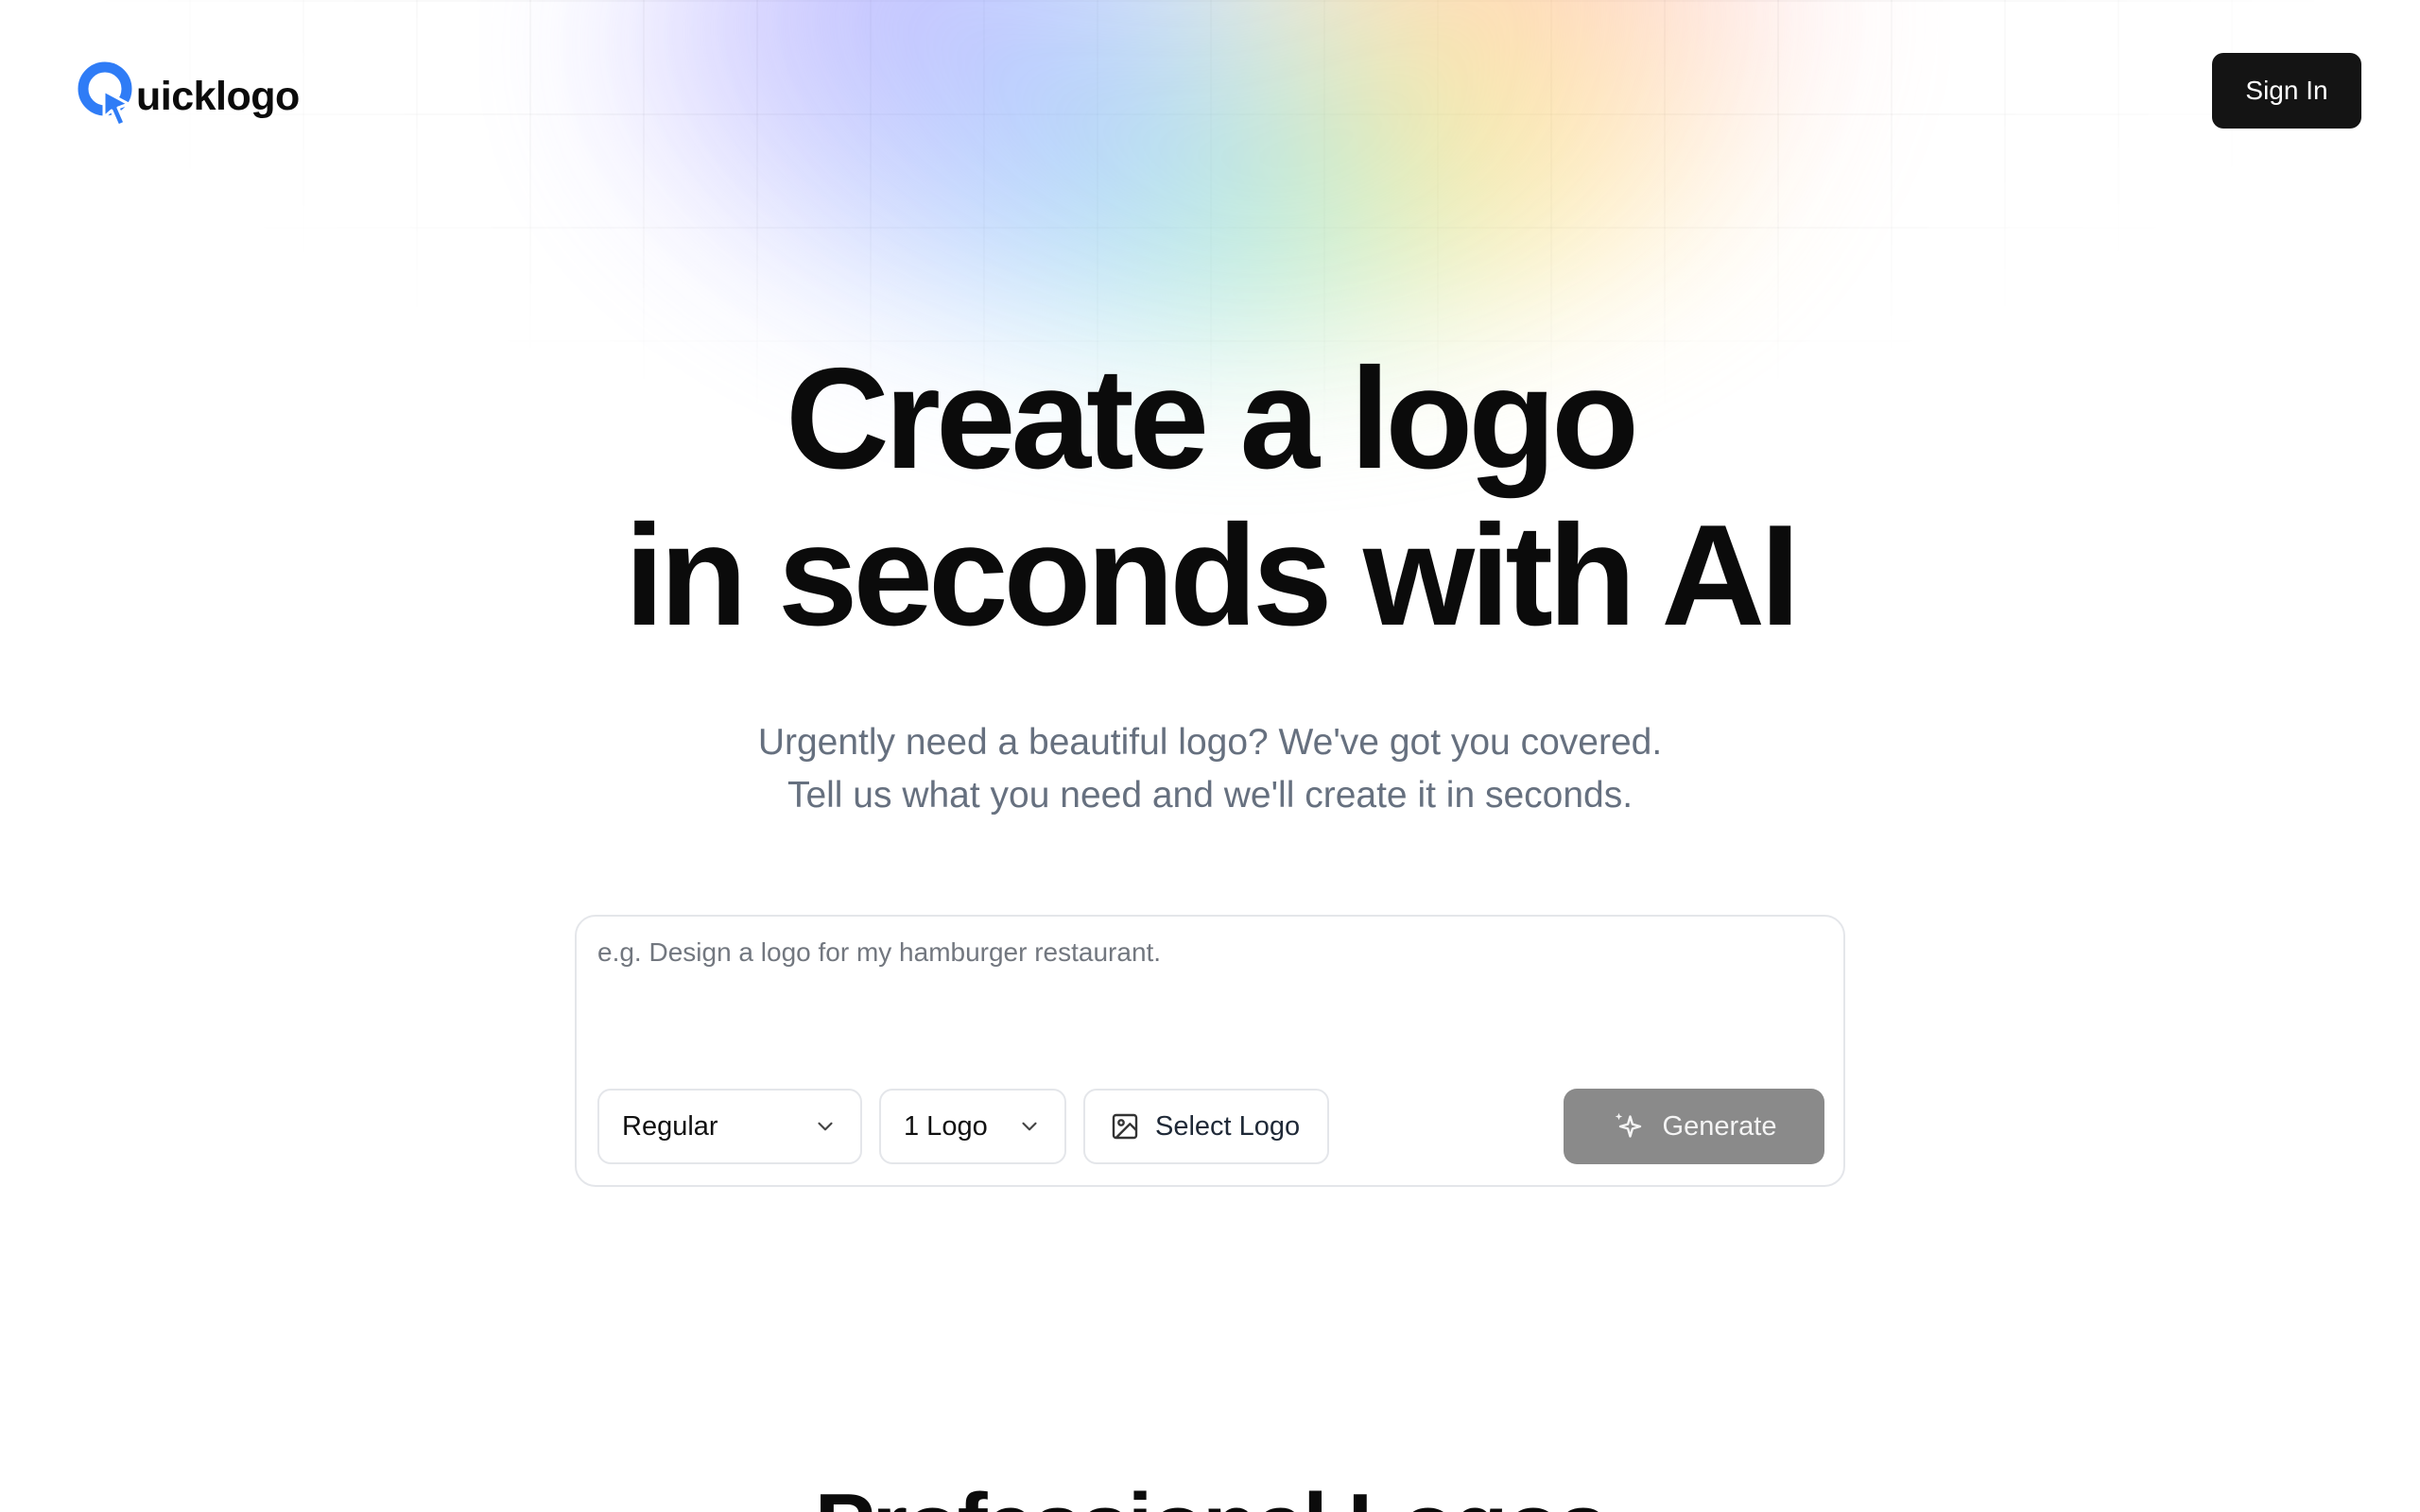 The width and height of the screenshot is (2420, 1512). What do you see at coordinates (1228, 1126) in the screenshot?
I see `select-logo-label: Select Logo` at bounding box center [1228, 1126].